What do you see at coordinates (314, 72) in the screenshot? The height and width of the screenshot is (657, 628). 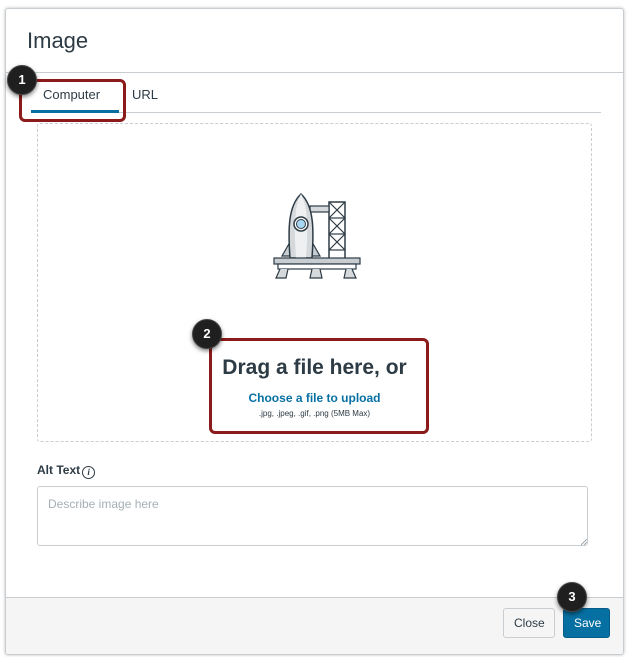 I see `header-divider` at bounding box center [314, 72].